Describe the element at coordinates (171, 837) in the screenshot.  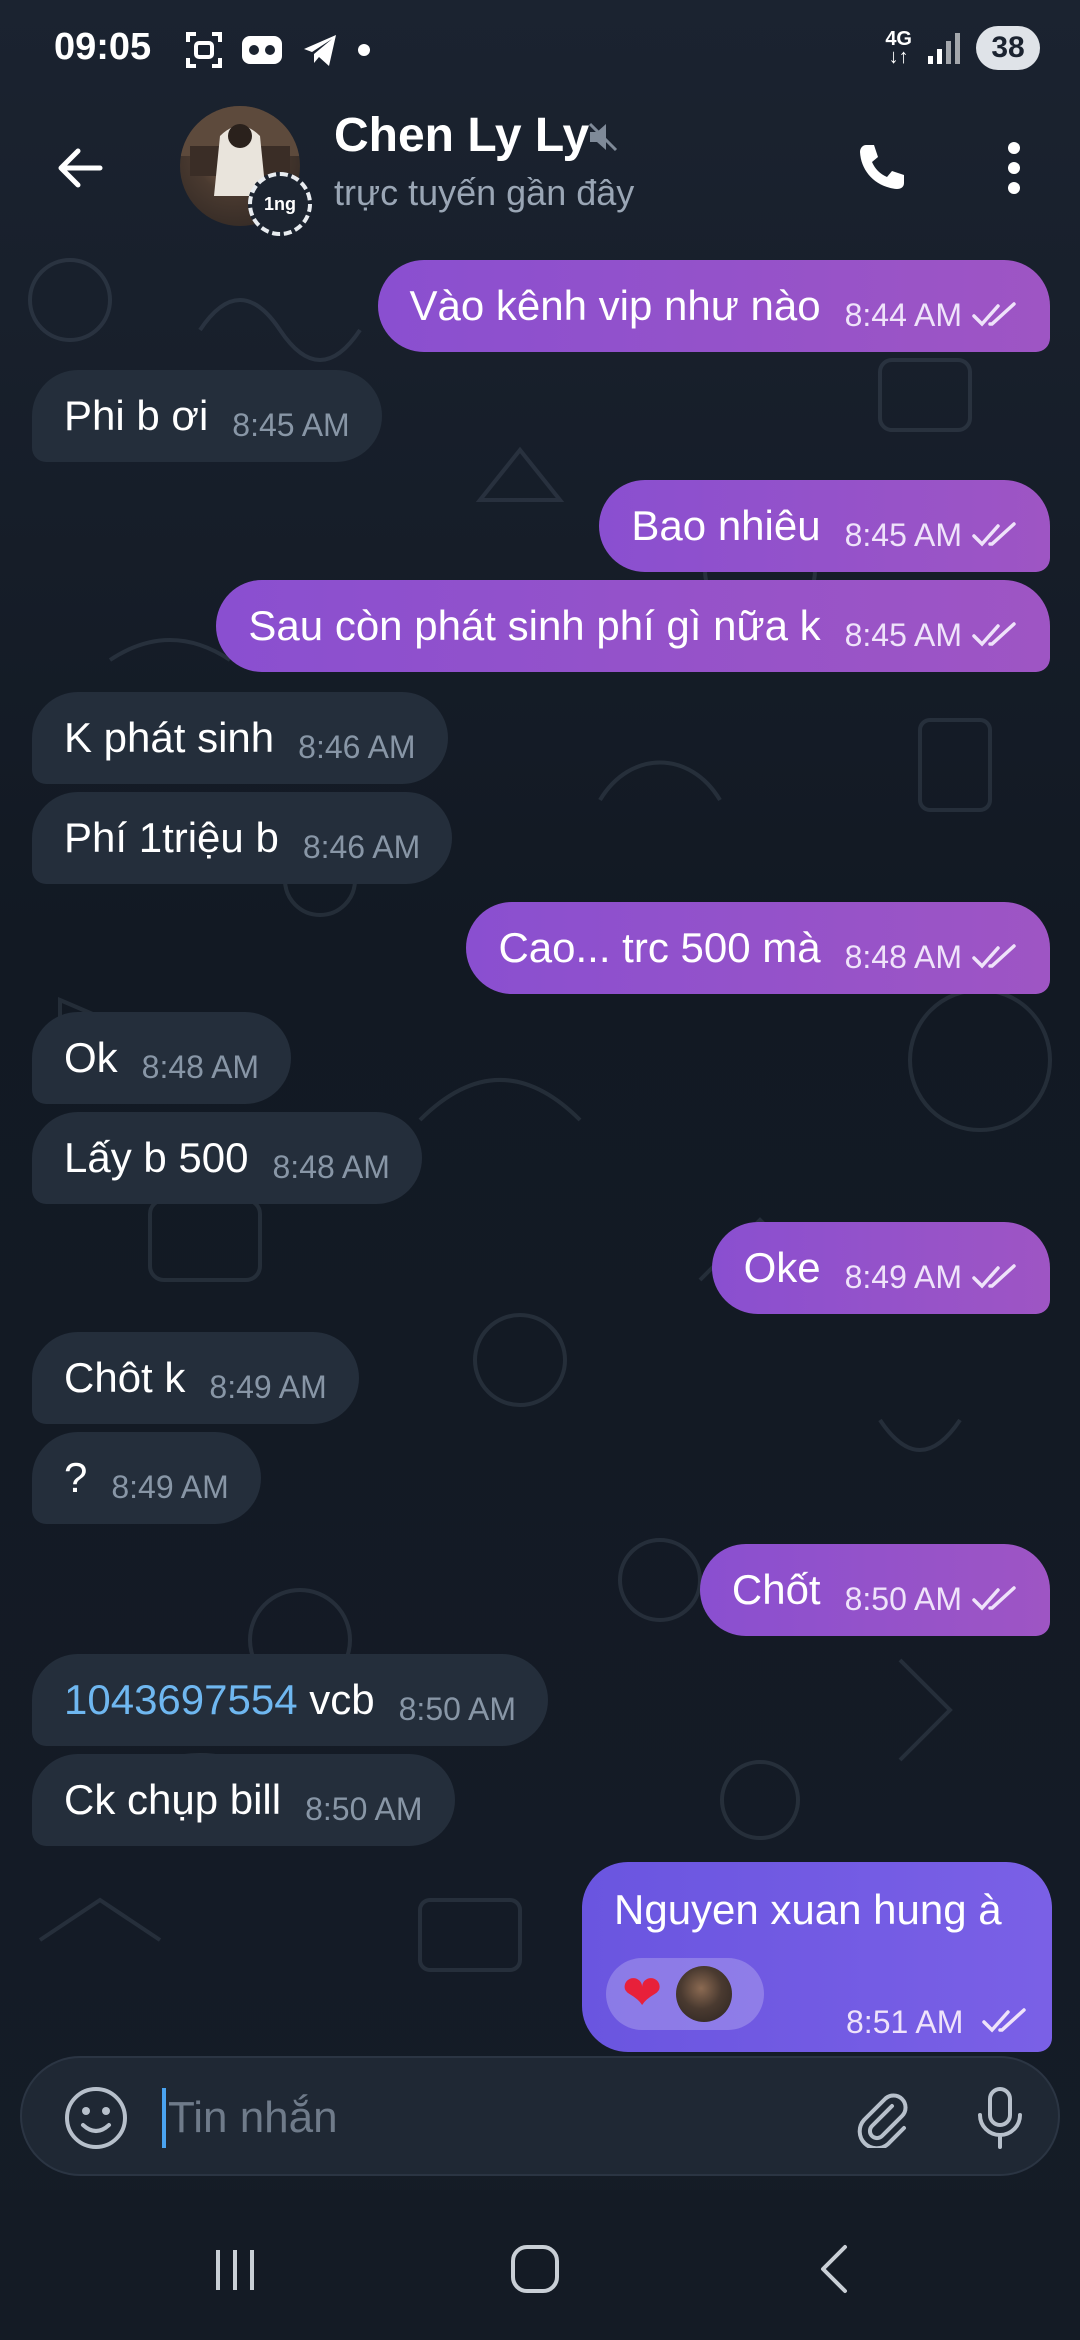
I see `message-text: Phí 1triệu b` at that location.